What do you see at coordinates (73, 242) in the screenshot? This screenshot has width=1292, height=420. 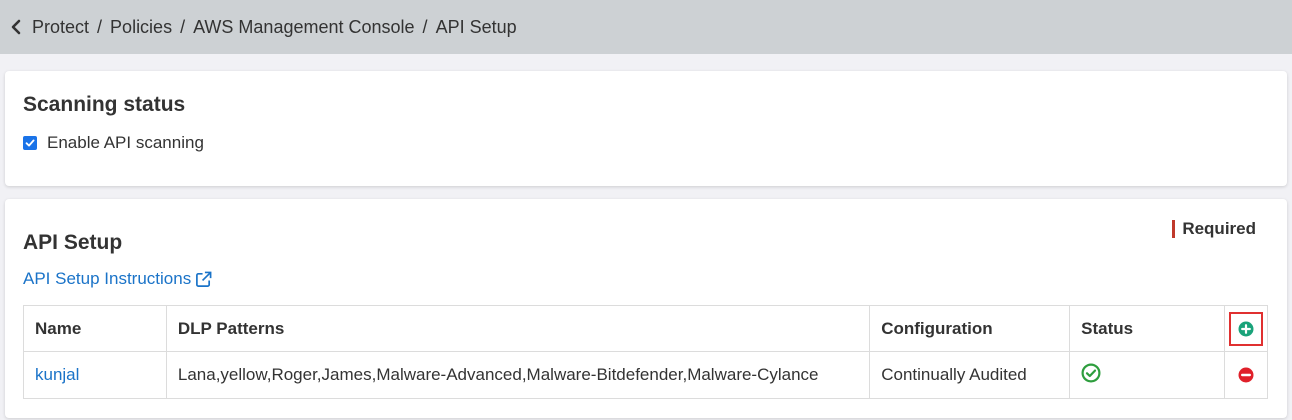 I see `api-setup-title: API Setup` at bounding box center [73, 242].